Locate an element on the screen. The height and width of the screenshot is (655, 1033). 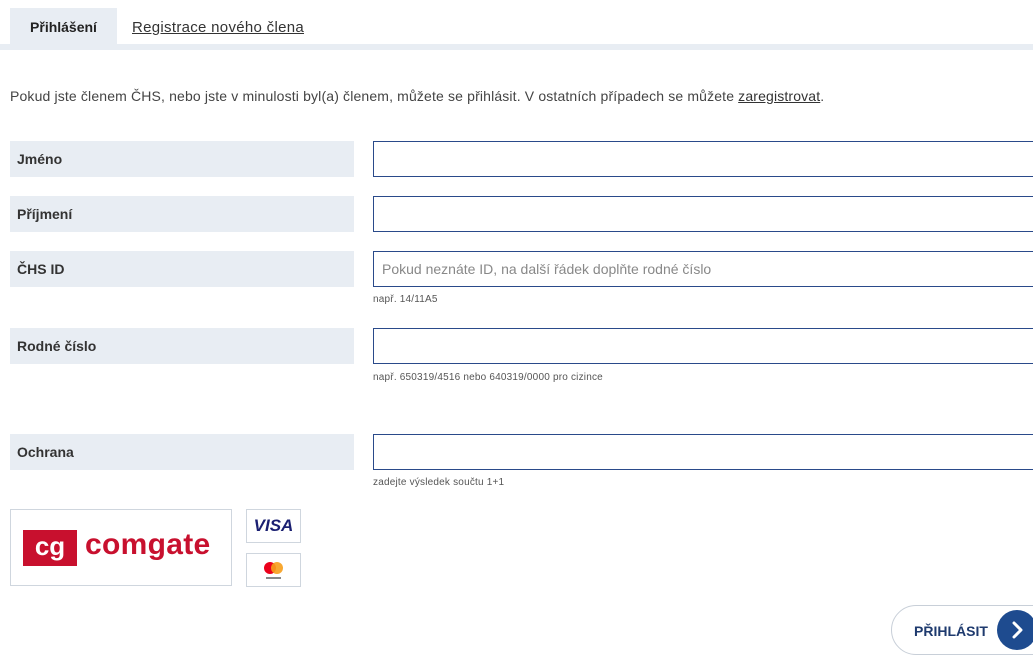
birth-number-input is located at coordinates (703, 346).